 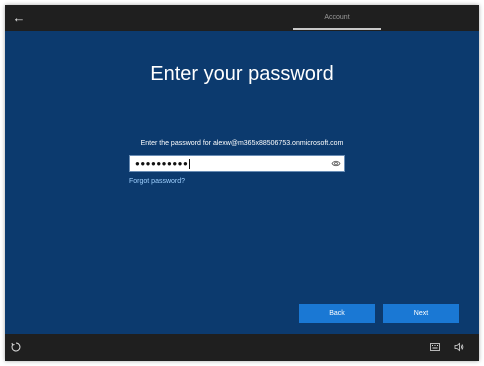 What do you see at coordinates (16, 347) in the screenshot?
I see `ease-of-access-icon` at bounding box center [16, 347].